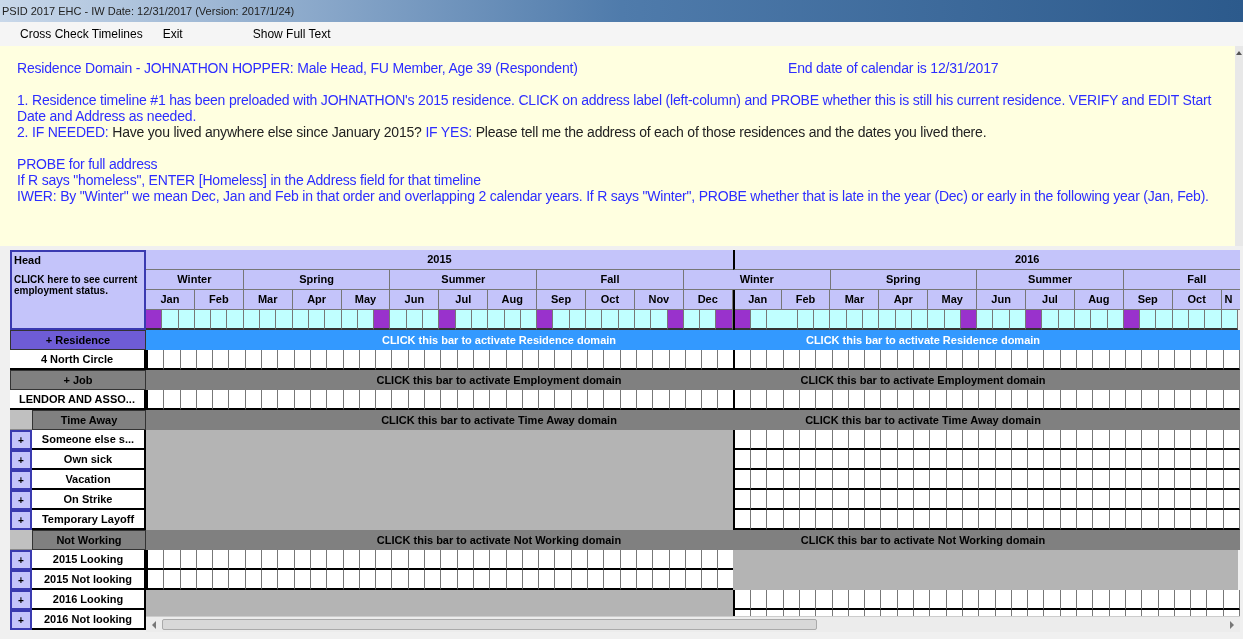 This screenshot has width=1243, height=639. I want to click on head-title: Head, so click(28, 260).